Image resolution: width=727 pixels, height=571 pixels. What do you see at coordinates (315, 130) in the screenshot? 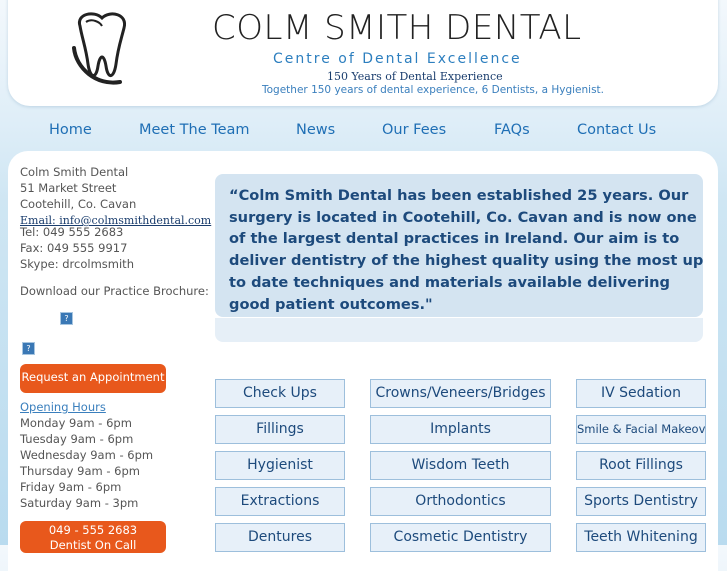
I see `nav-news: News` at bounding box center [315, 130].